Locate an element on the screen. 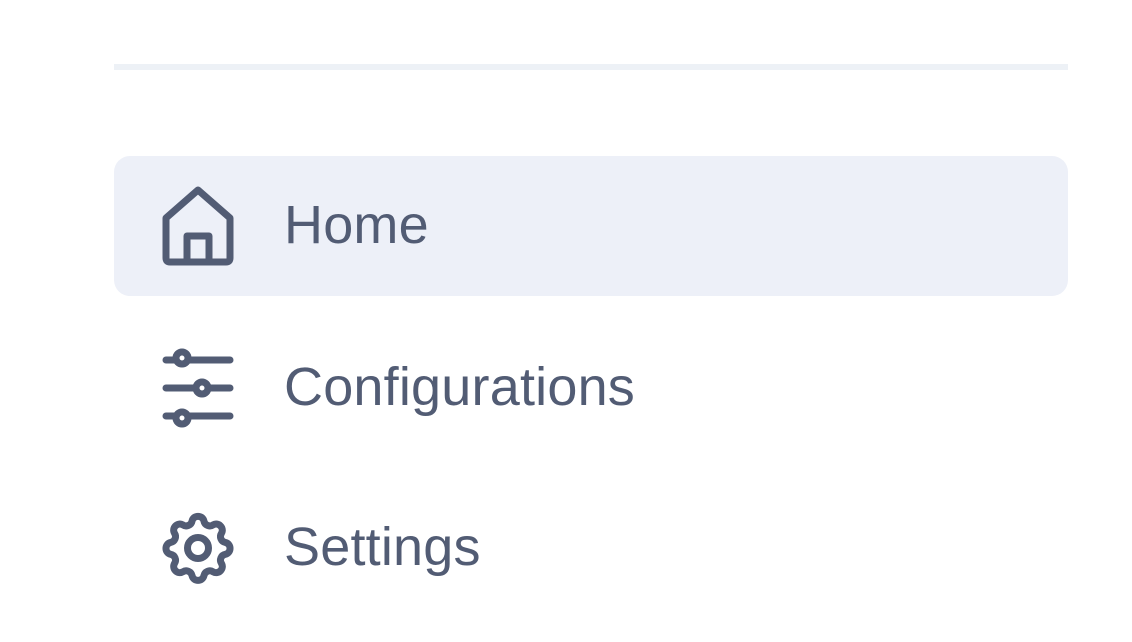 The image size is (1132, 642). sidebar-item-label: Settings is located at coordinates (382, 546).